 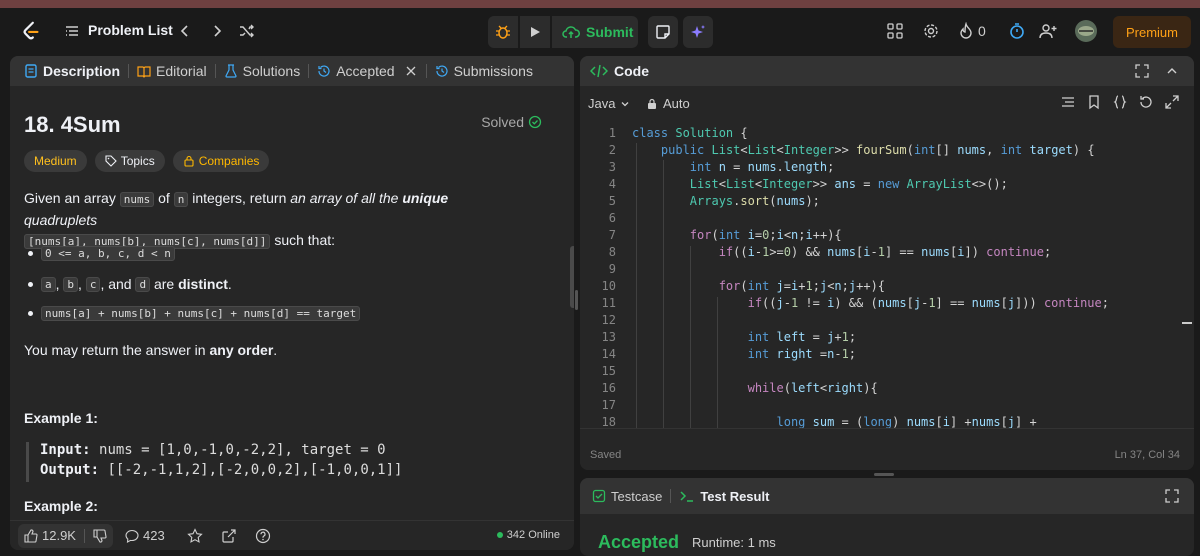 What do you see at coordinates (65, 450) in the screenshot?
I see `input-label: Input:` at bounding box center [65, 450].